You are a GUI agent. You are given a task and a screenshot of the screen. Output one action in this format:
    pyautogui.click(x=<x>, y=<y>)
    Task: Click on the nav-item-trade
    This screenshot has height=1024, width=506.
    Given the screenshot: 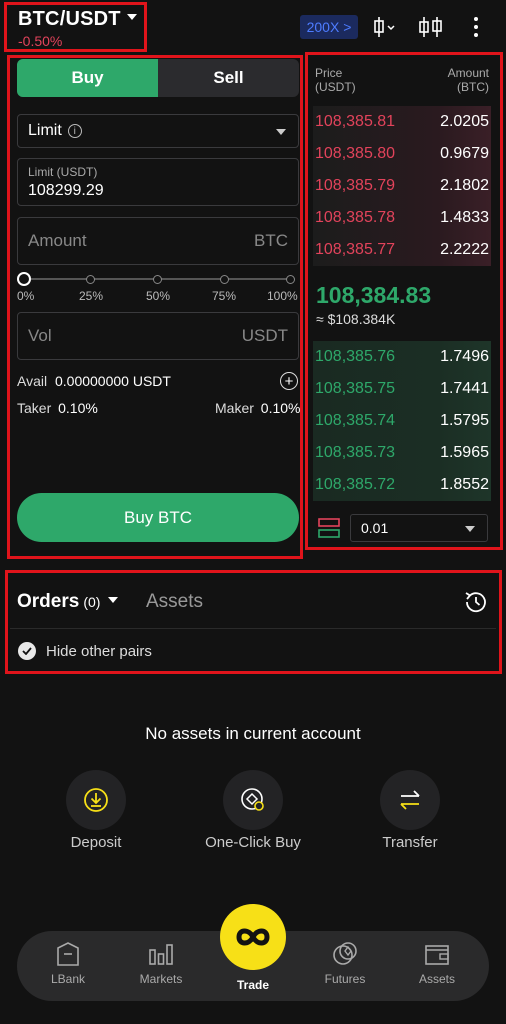 What is the action you would take?
    pyautogui.click(x=253, y=937)
    